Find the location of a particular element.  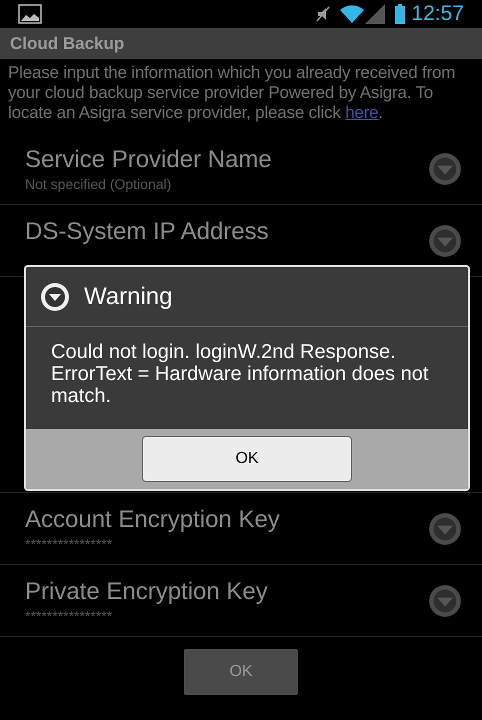

dialog-ok-button: OK is located at coordinates (247, 459).